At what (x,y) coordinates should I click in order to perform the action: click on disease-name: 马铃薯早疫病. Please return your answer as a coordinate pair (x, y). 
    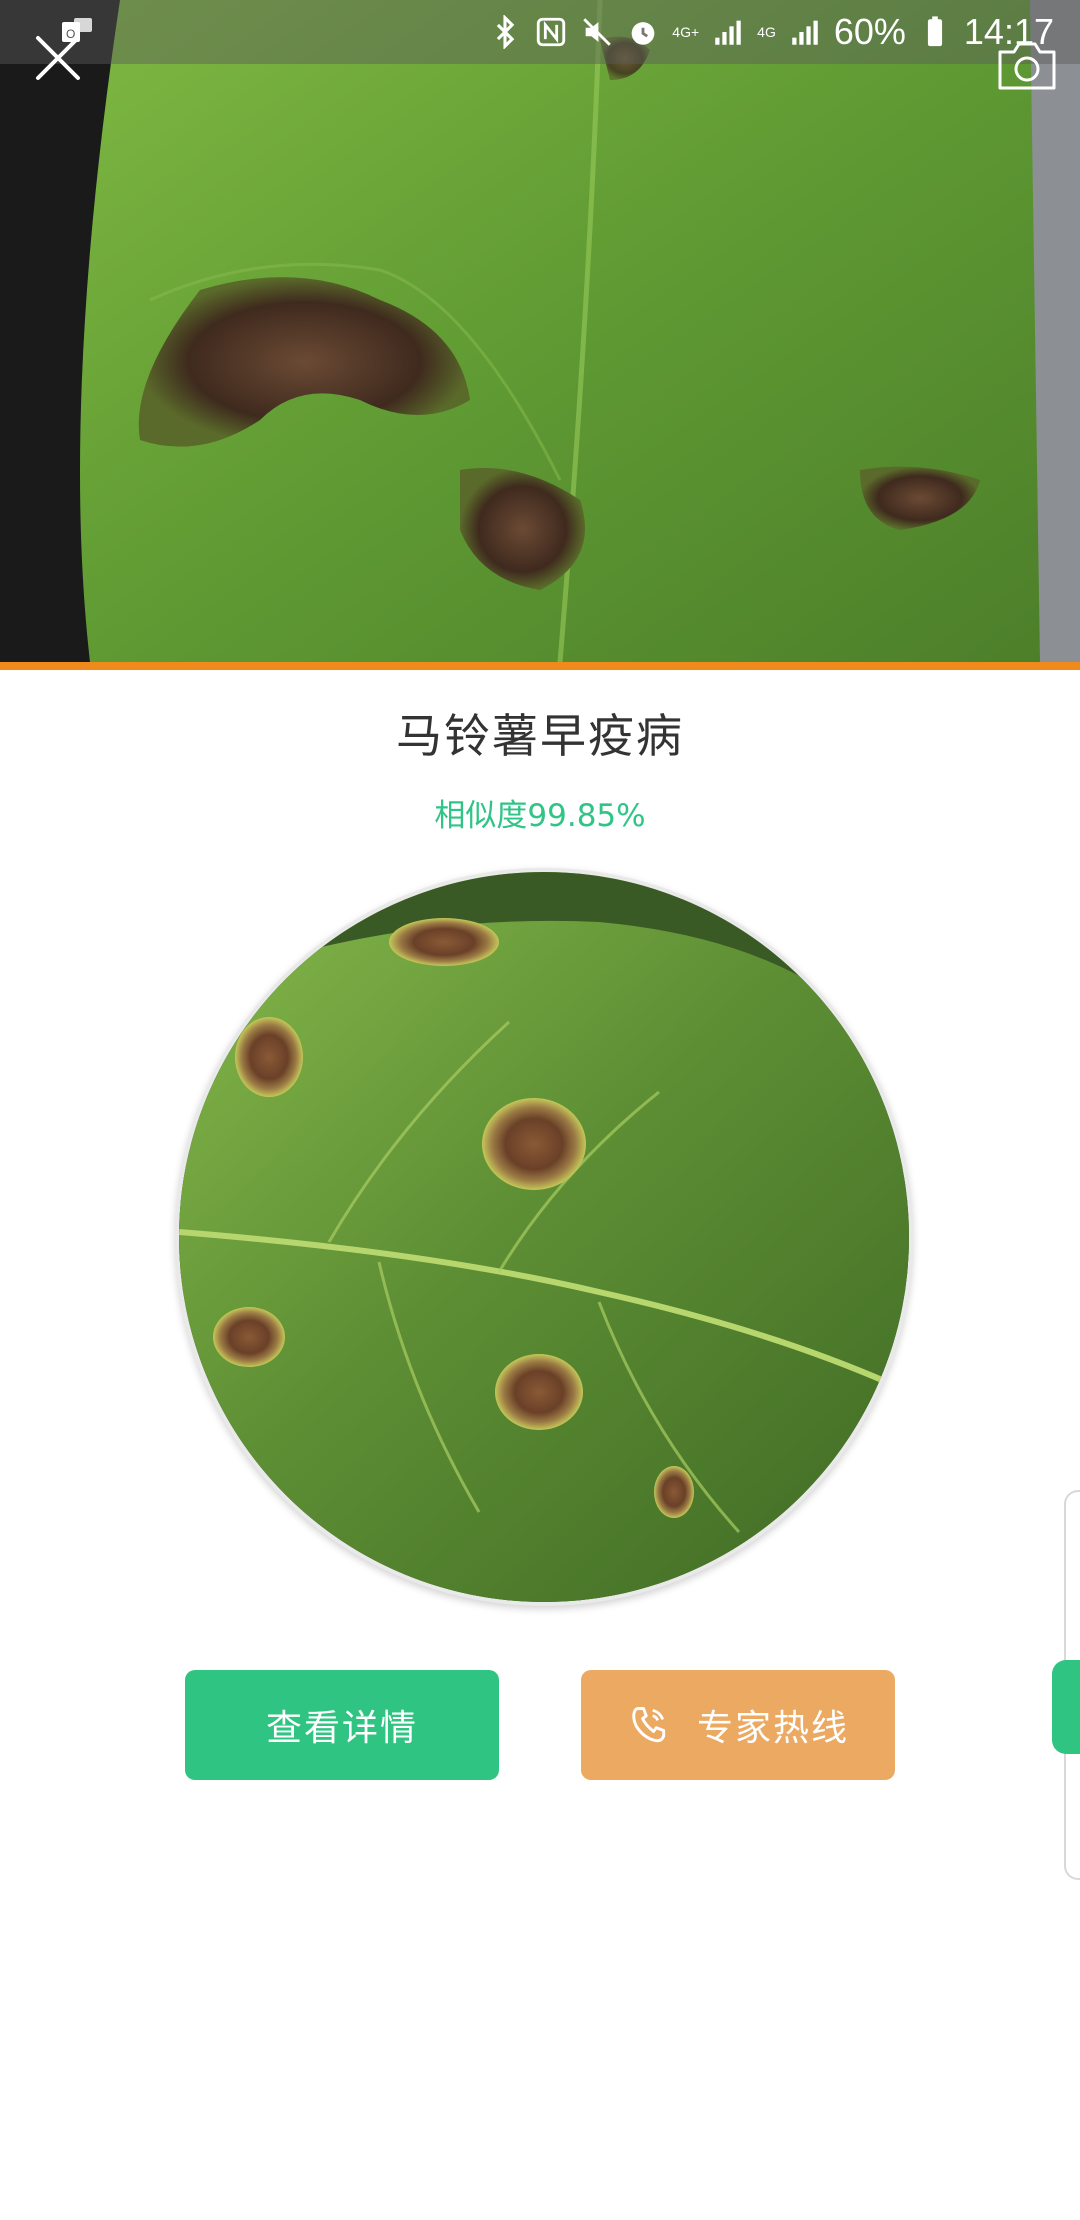
    Looking at the image, I should click on (540, 736).